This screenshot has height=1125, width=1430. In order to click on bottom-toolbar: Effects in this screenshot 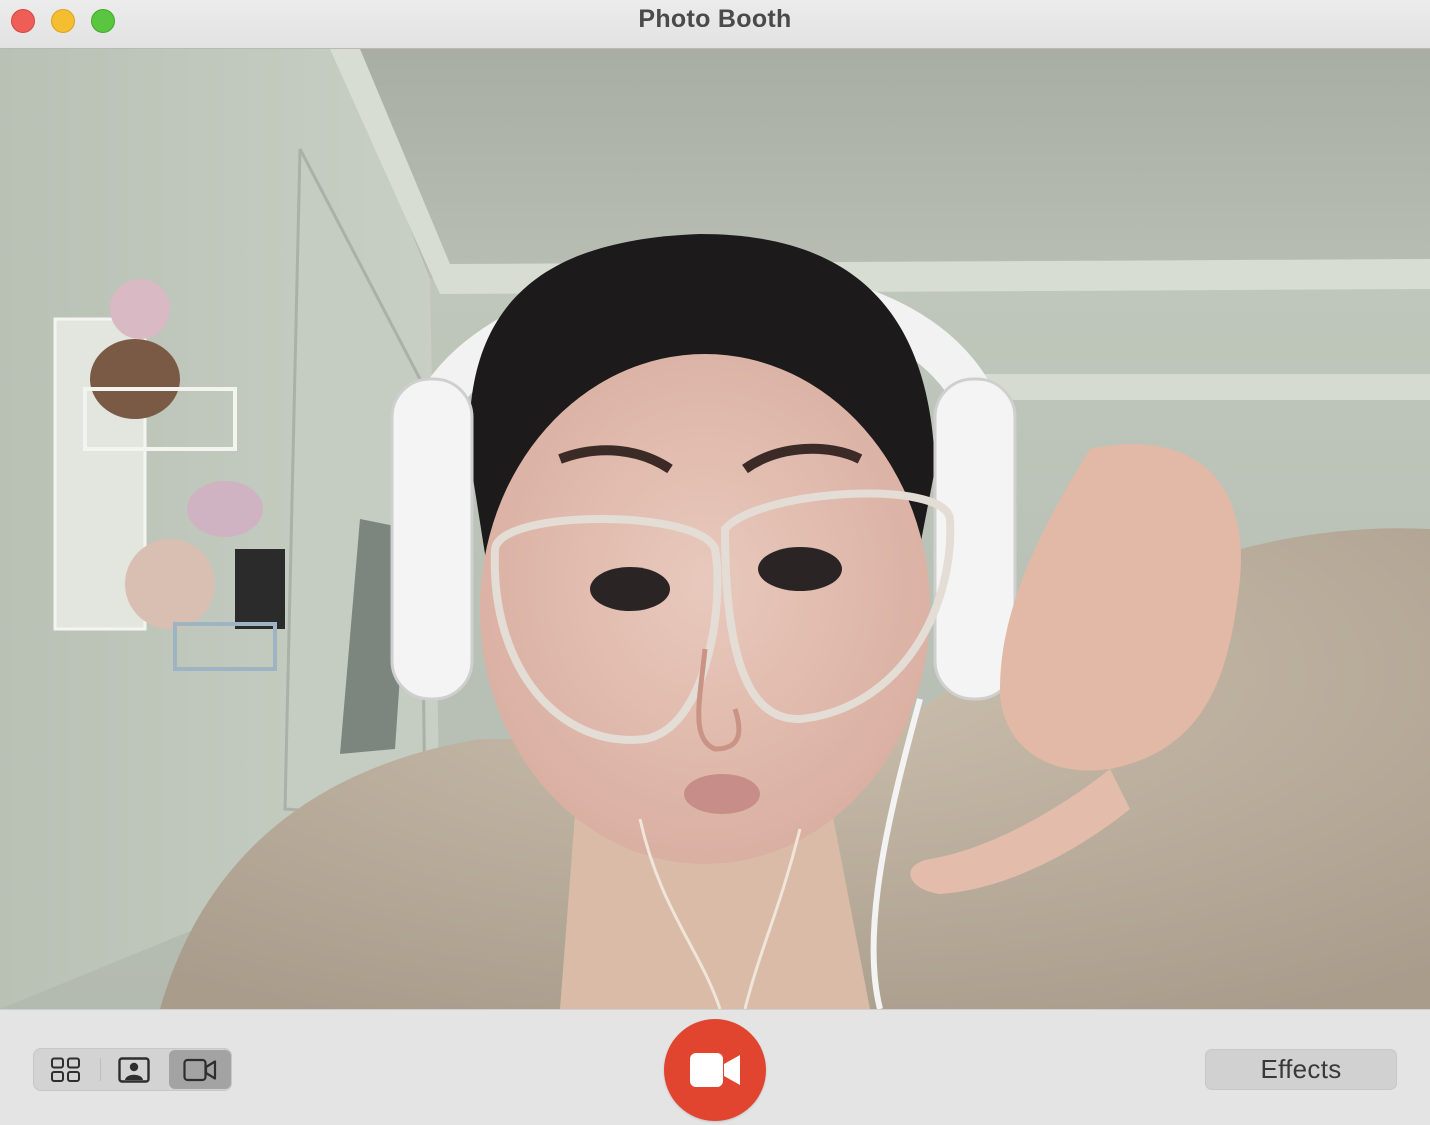, I will do `click(715, 1067)`.